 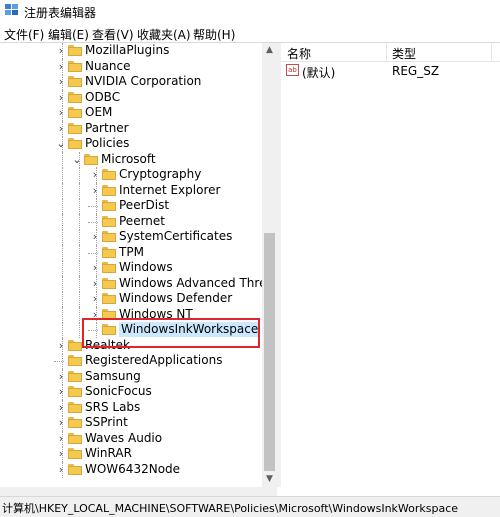 I want to click on string-value-icon: ab, so click(x=292, y=70).